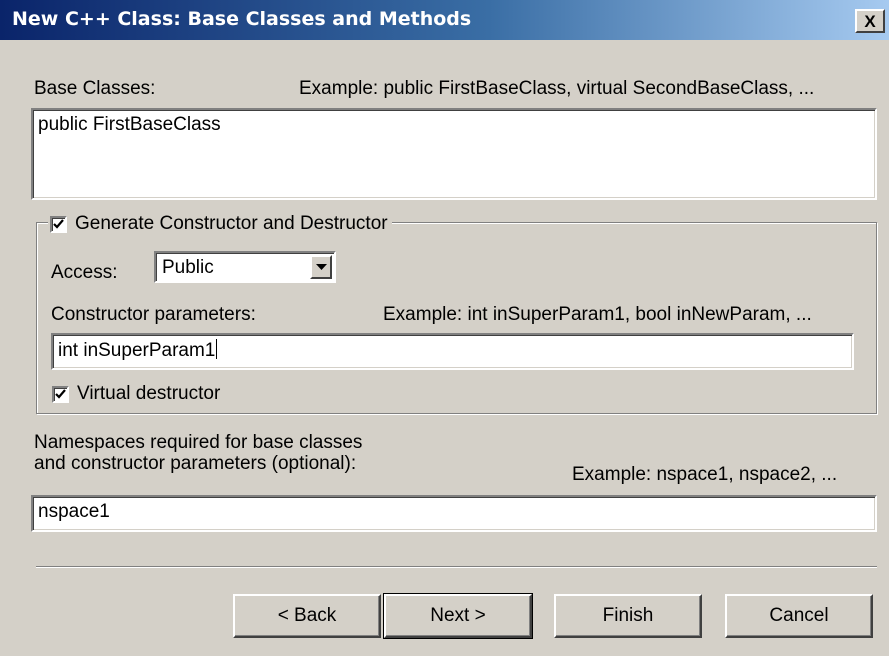 Image resolution: width=889 pixels, height=656 pixels. I want to click on access-value: Public, so click(188, 267).